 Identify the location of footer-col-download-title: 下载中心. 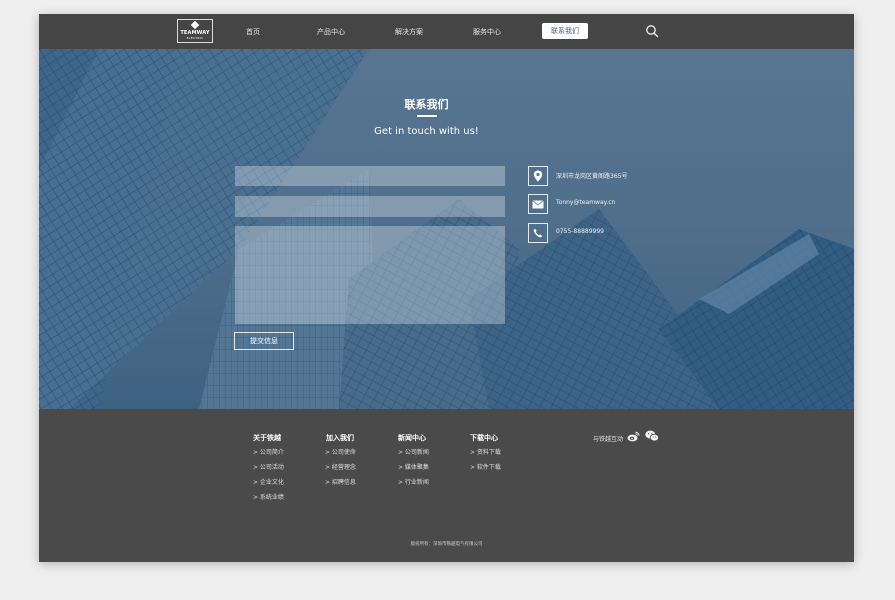
(484, 437).